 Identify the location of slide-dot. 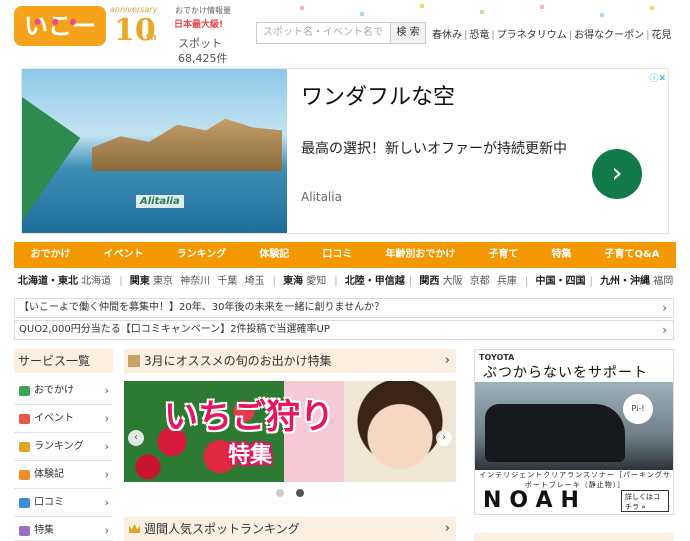
(280, 493).